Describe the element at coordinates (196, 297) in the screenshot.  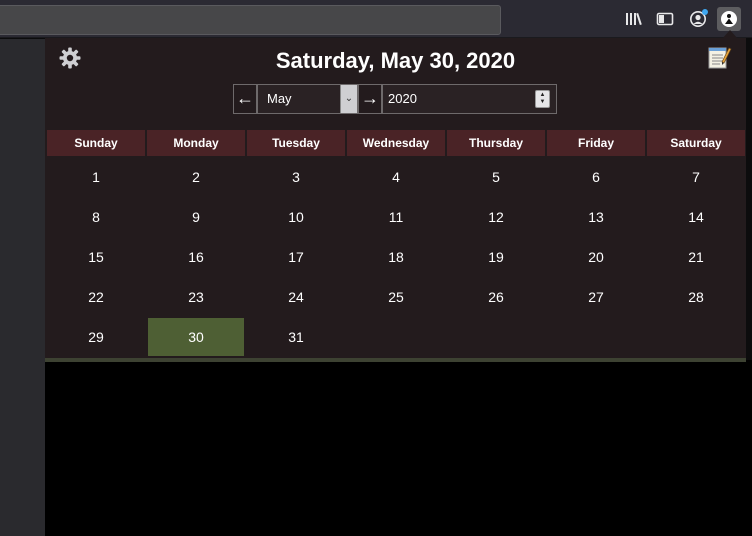
I see `day-cell: 23` at that location.